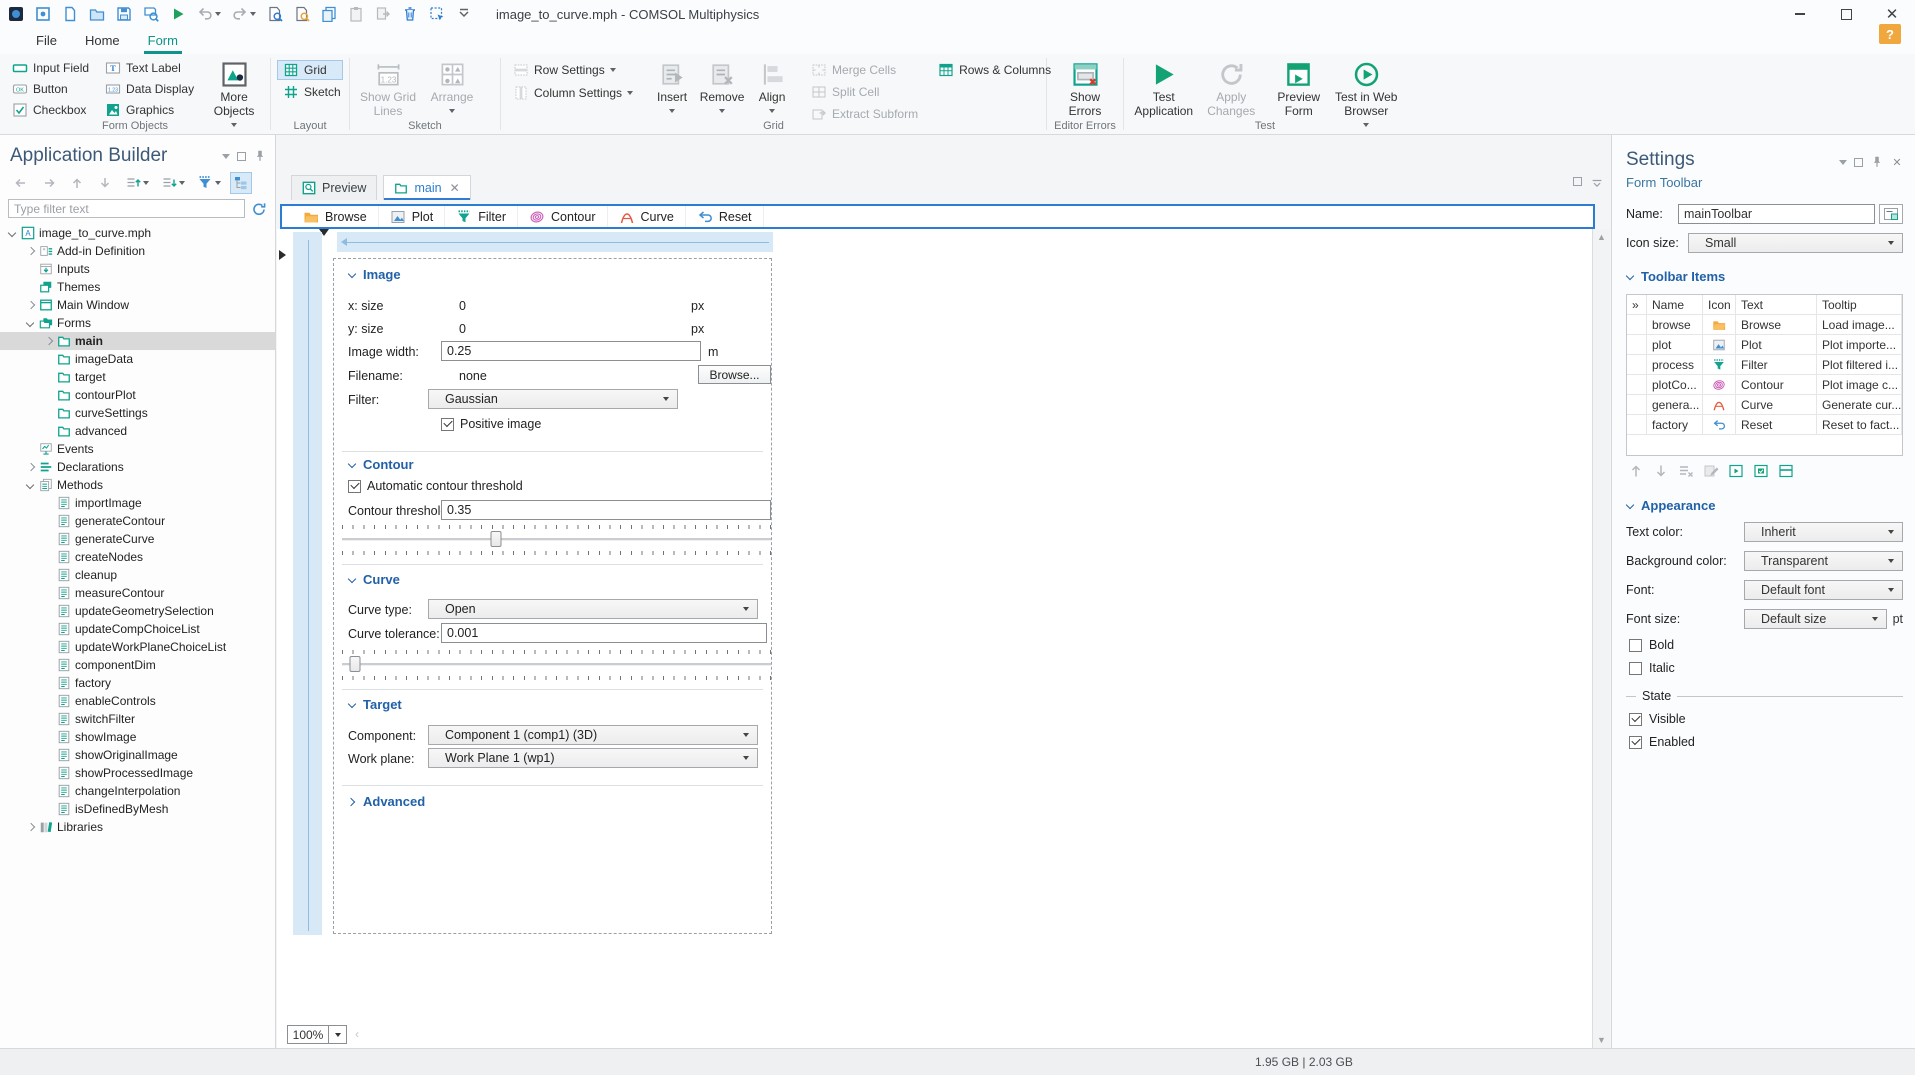 The width and height of the screenshot is (1915, 1075). What do you see at coordinates (137, 593) in the screenshot?
I see `tree-item: measureContour` at bounding box center [137, 593].